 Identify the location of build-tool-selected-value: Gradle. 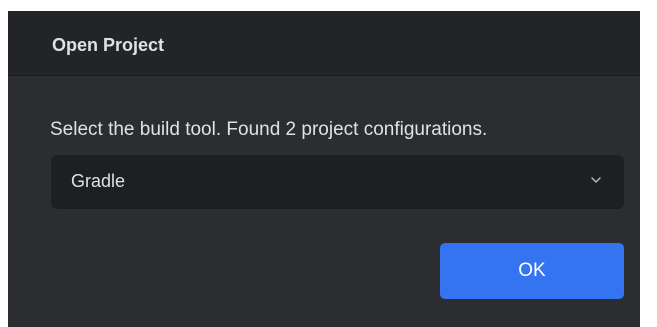
(98, 181).